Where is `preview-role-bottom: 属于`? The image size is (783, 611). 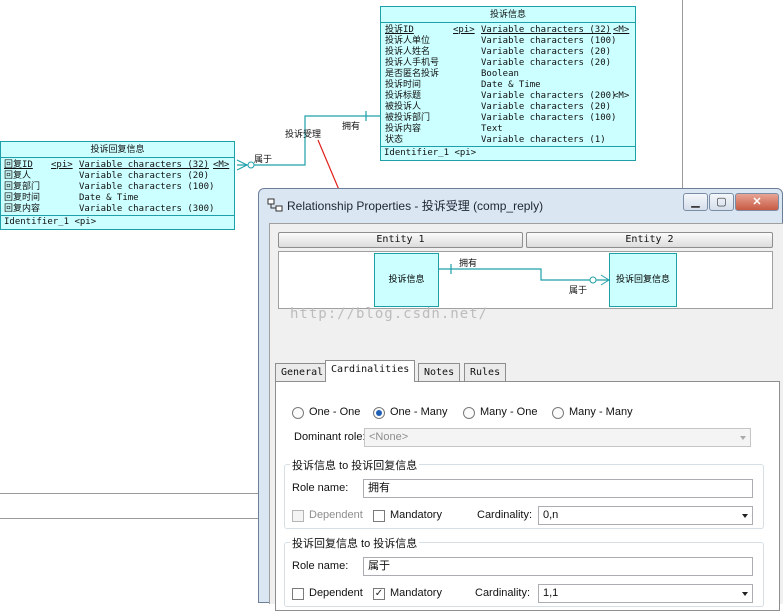
preview-role-bottom: 属于 is located at coordinates (578, 291).